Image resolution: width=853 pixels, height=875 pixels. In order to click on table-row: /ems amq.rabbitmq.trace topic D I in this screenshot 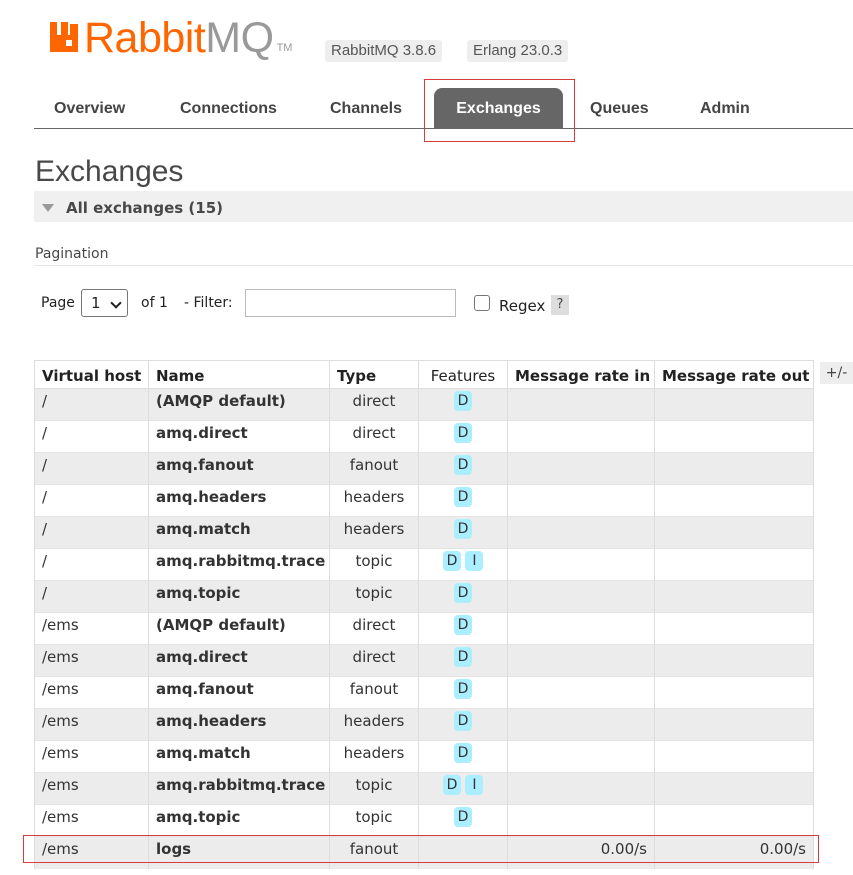, I will do `click(424, 788)`.